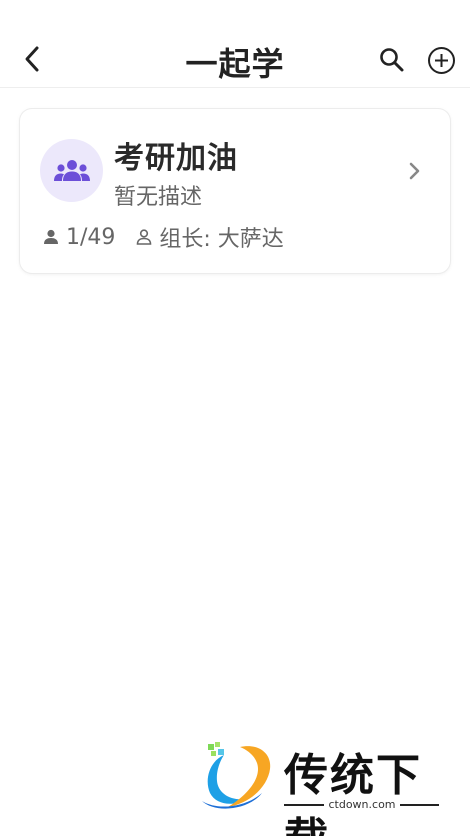  Describe the element at coordinates (392, 60) in the screenshot. I see `search-icon` at that location.